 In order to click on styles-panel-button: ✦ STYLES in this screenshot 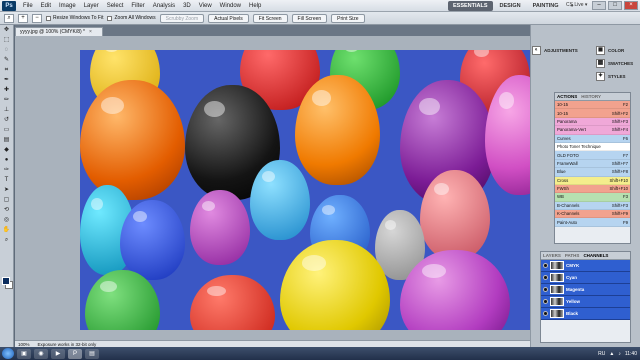, I will do `click(611, 76)`.